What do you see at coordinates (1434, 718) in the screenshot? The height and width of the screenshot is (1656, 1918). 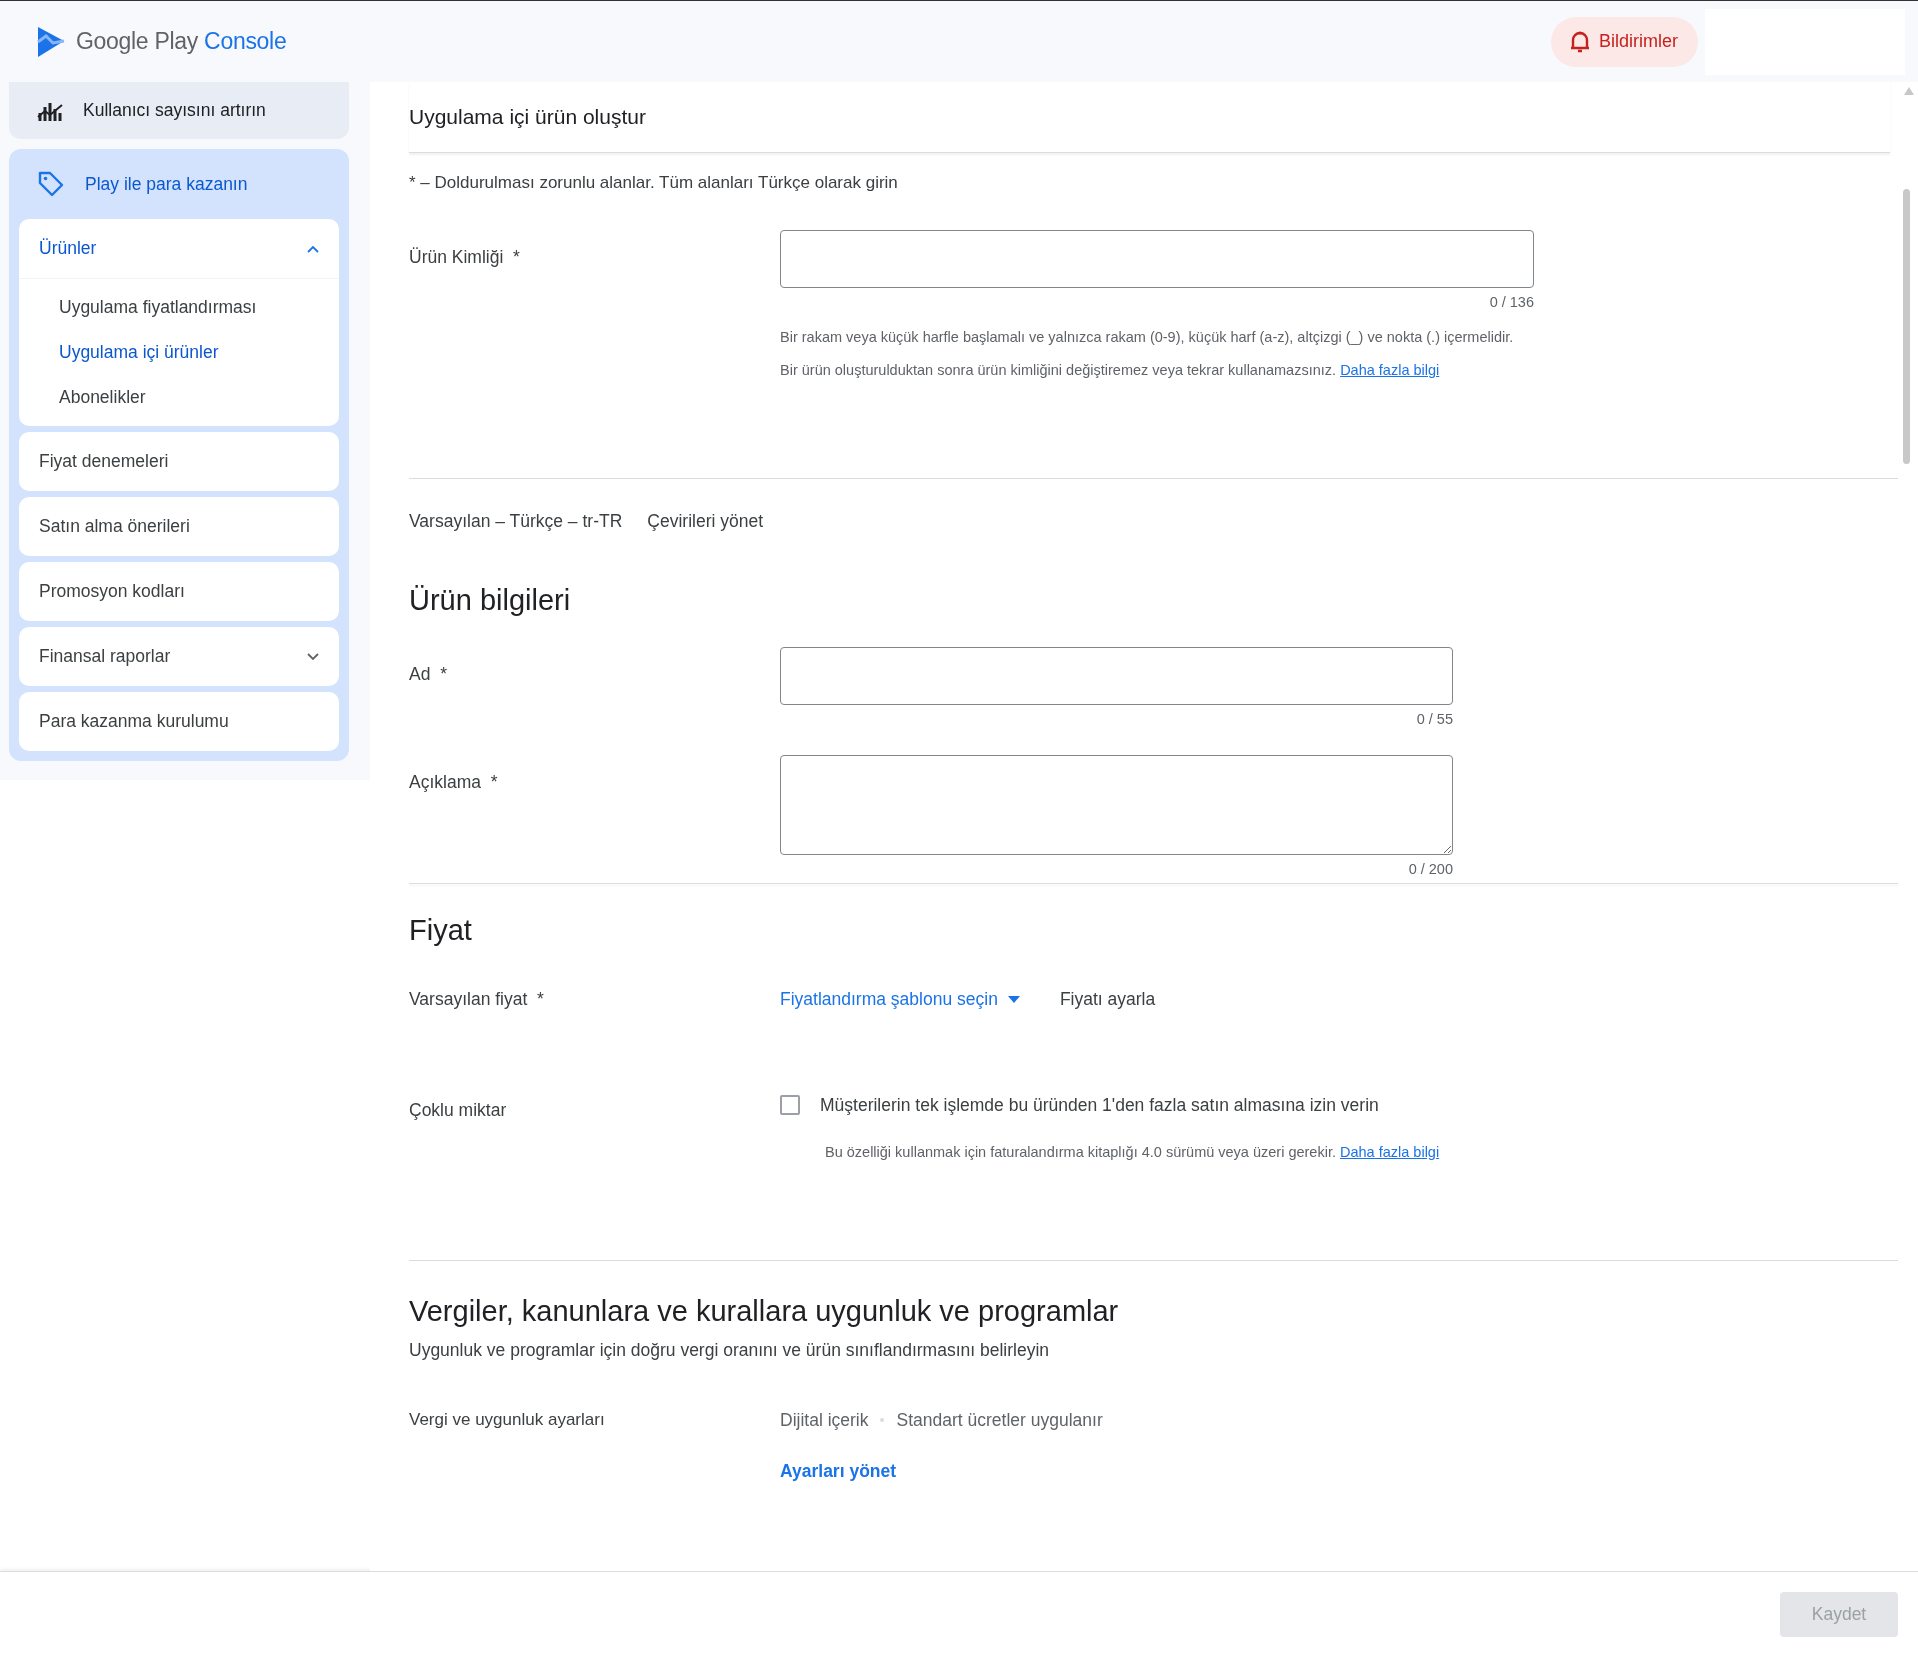 I see `character-counter: 0 / 55` at bounding box center [1434, 718].